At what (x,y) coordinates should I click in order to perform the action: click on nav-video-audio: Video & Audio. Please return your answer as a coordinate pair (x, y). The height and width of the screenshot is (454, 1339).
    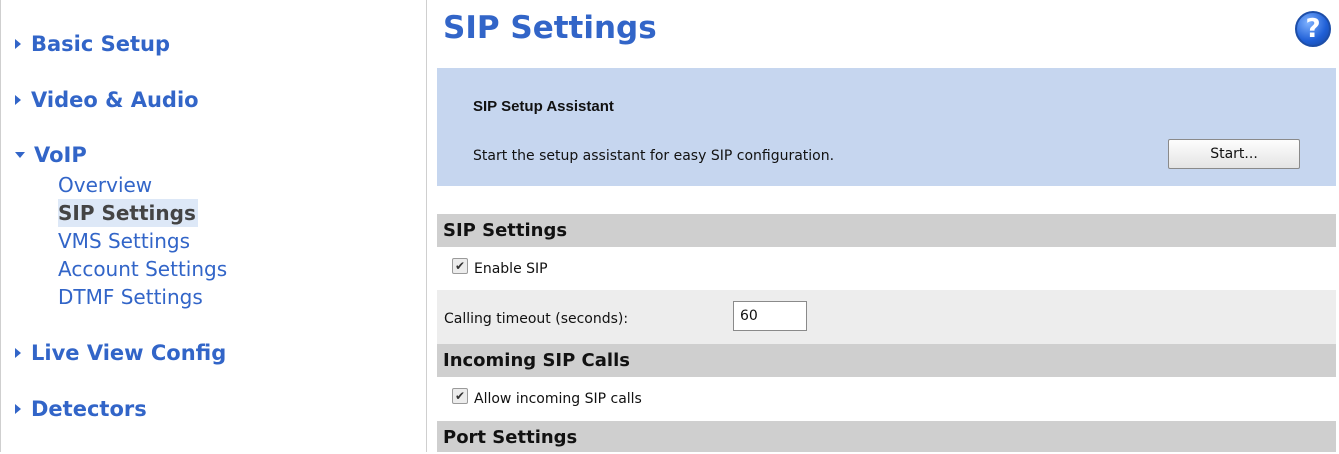
    Looking at the image, I should click on (107, 100).